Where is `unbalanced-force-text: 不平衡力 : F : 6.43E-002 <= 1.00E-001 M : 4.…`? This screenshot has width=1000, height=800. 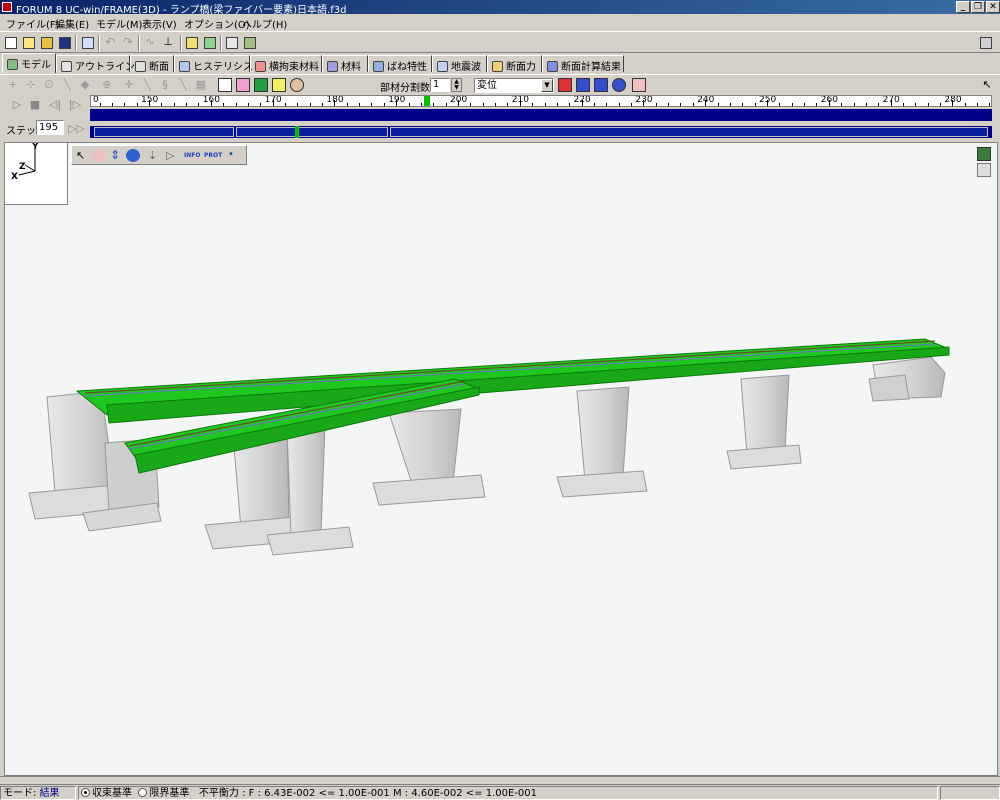
unbalanced-force-text: 不平衡力 : F : 6.43E-002 <= 1.00E-001 M : 4.… is located at coordinates (367, 793).